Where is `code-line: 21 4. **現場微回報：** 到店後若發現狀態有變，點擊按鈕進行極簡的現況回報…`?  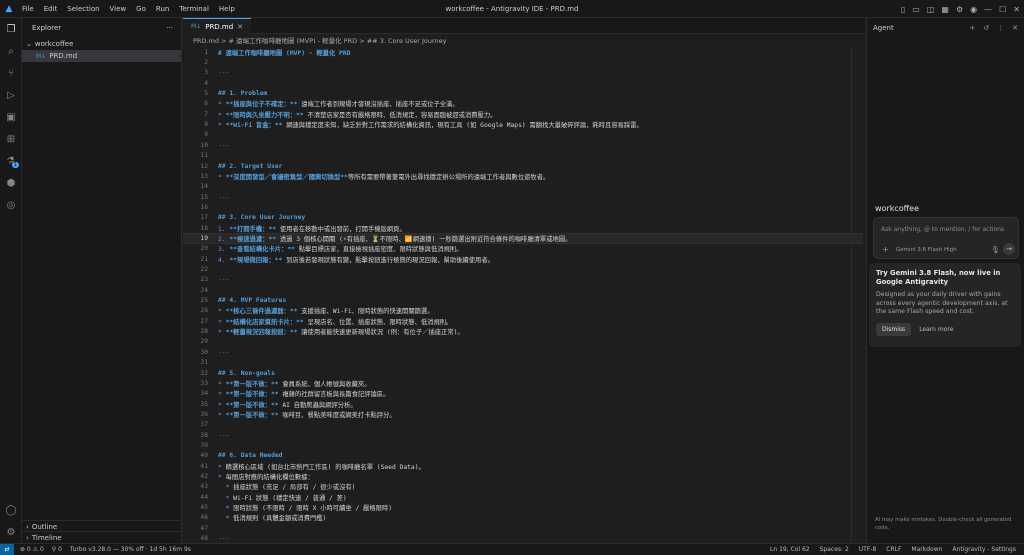
code-line: 21 4. **現場微回報：** 到店後若發現狀態有變，點擊按鈕進行極簡的現況回報… is located at coordinates (523, 259).